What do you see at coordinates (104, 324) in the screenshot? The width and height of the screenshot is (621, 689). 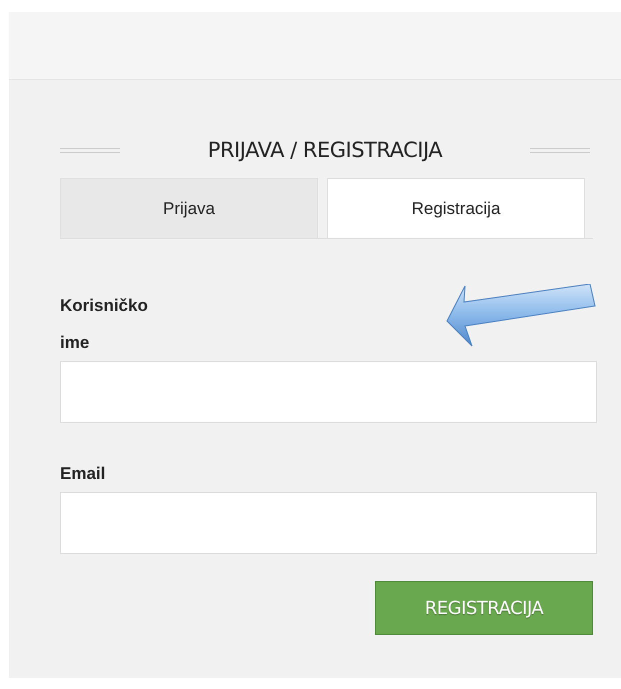 I see `field-label: Korisničko ime` at bounding box center [104, 324].